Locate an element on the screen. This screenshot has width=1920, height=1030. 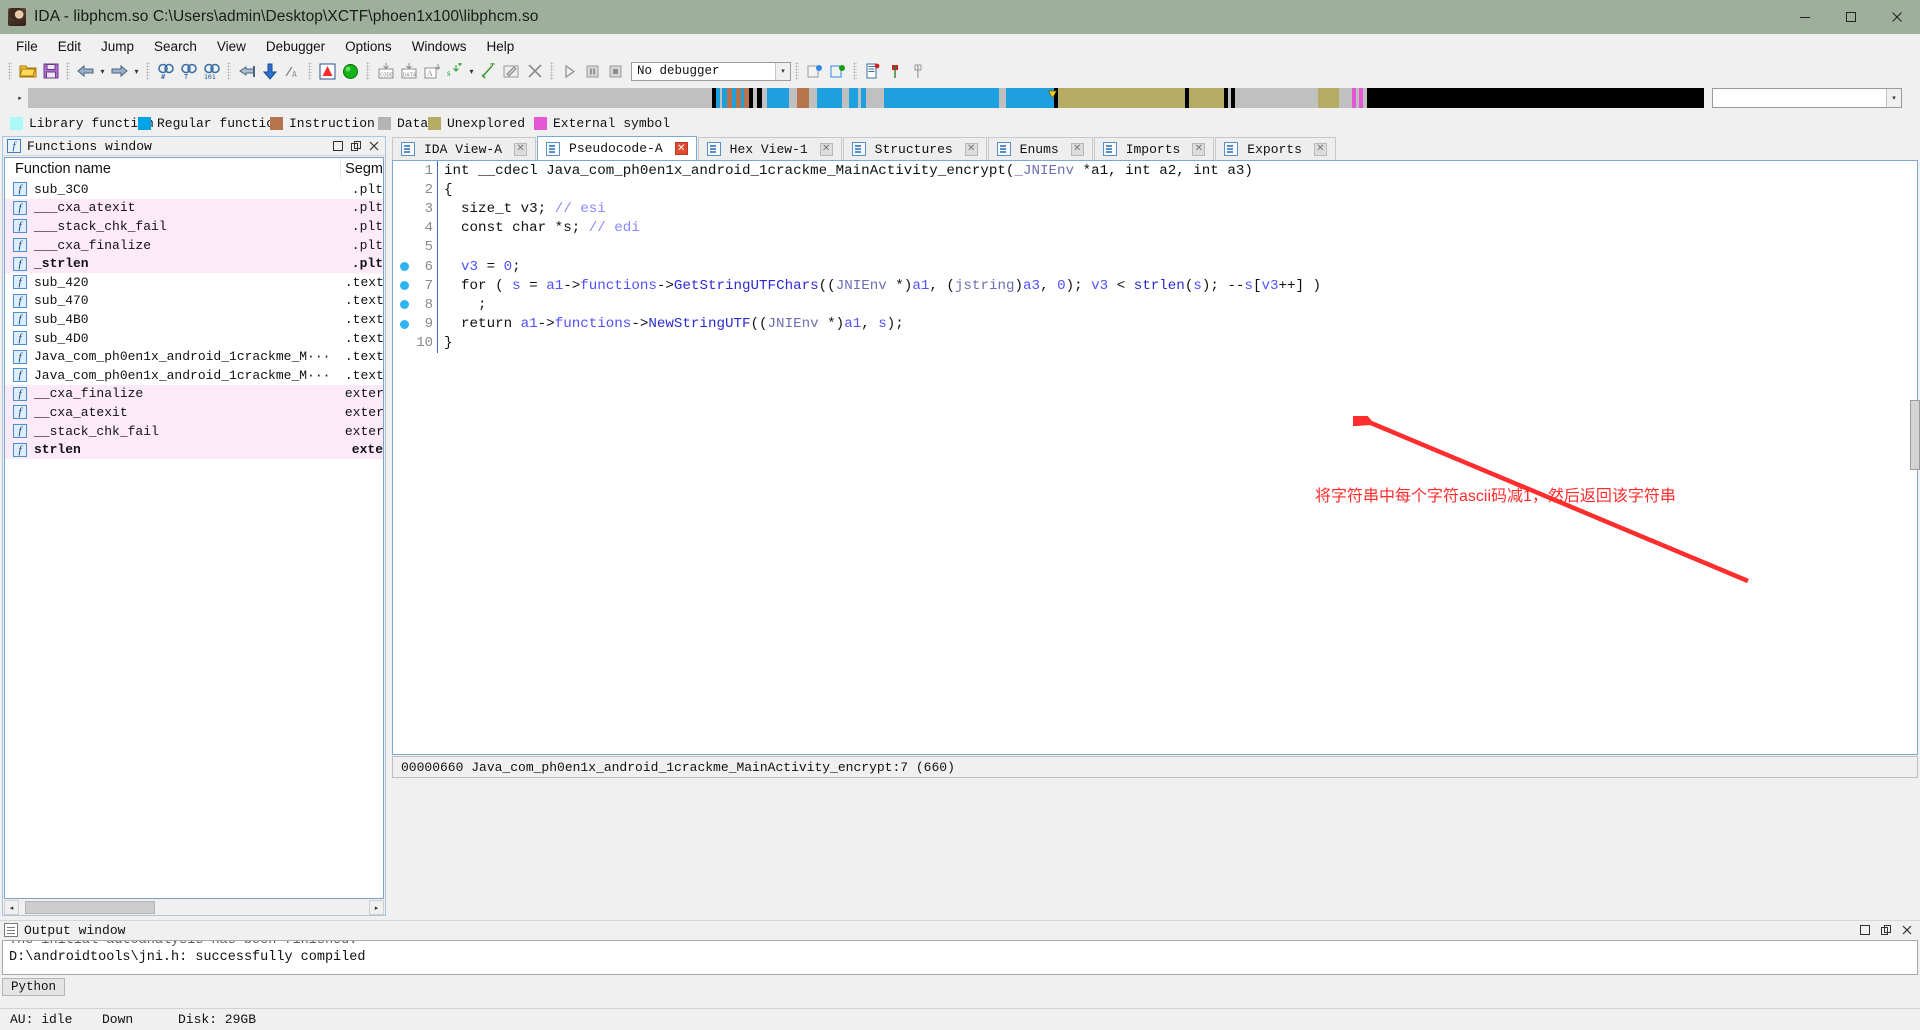
save-icon is located at coordinates (50, 71).